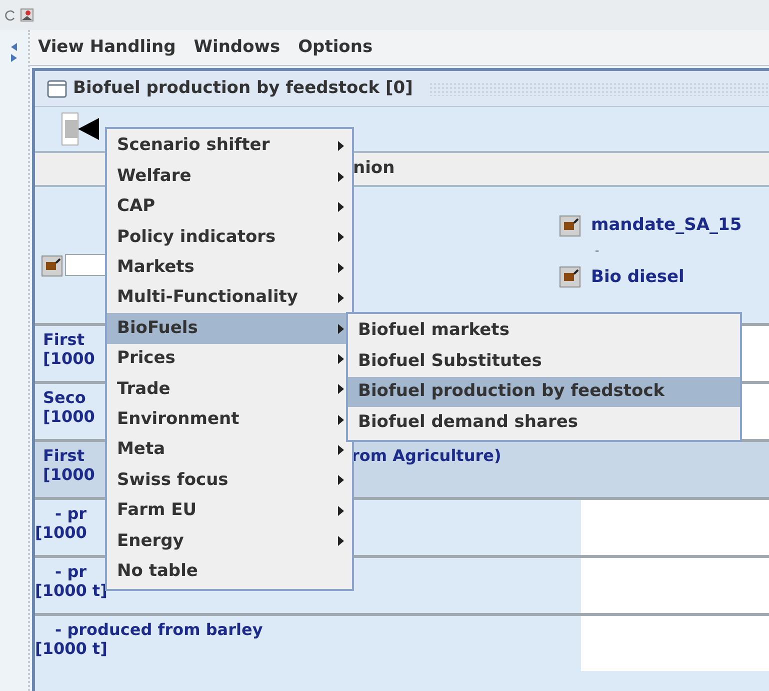 Image resolution: width=769 pixels, height=691 pixels. What do you see at coordinates (229, 571) in the screenshot?
I see `menu-item: No table` at bounding box center [229, 571].